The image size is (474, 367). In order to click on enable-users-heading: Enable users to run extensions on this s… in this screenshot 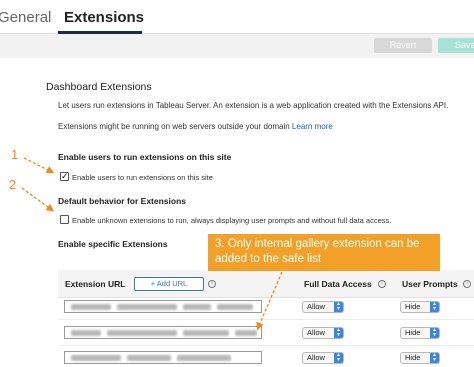, I will do `click(145, 157)`.